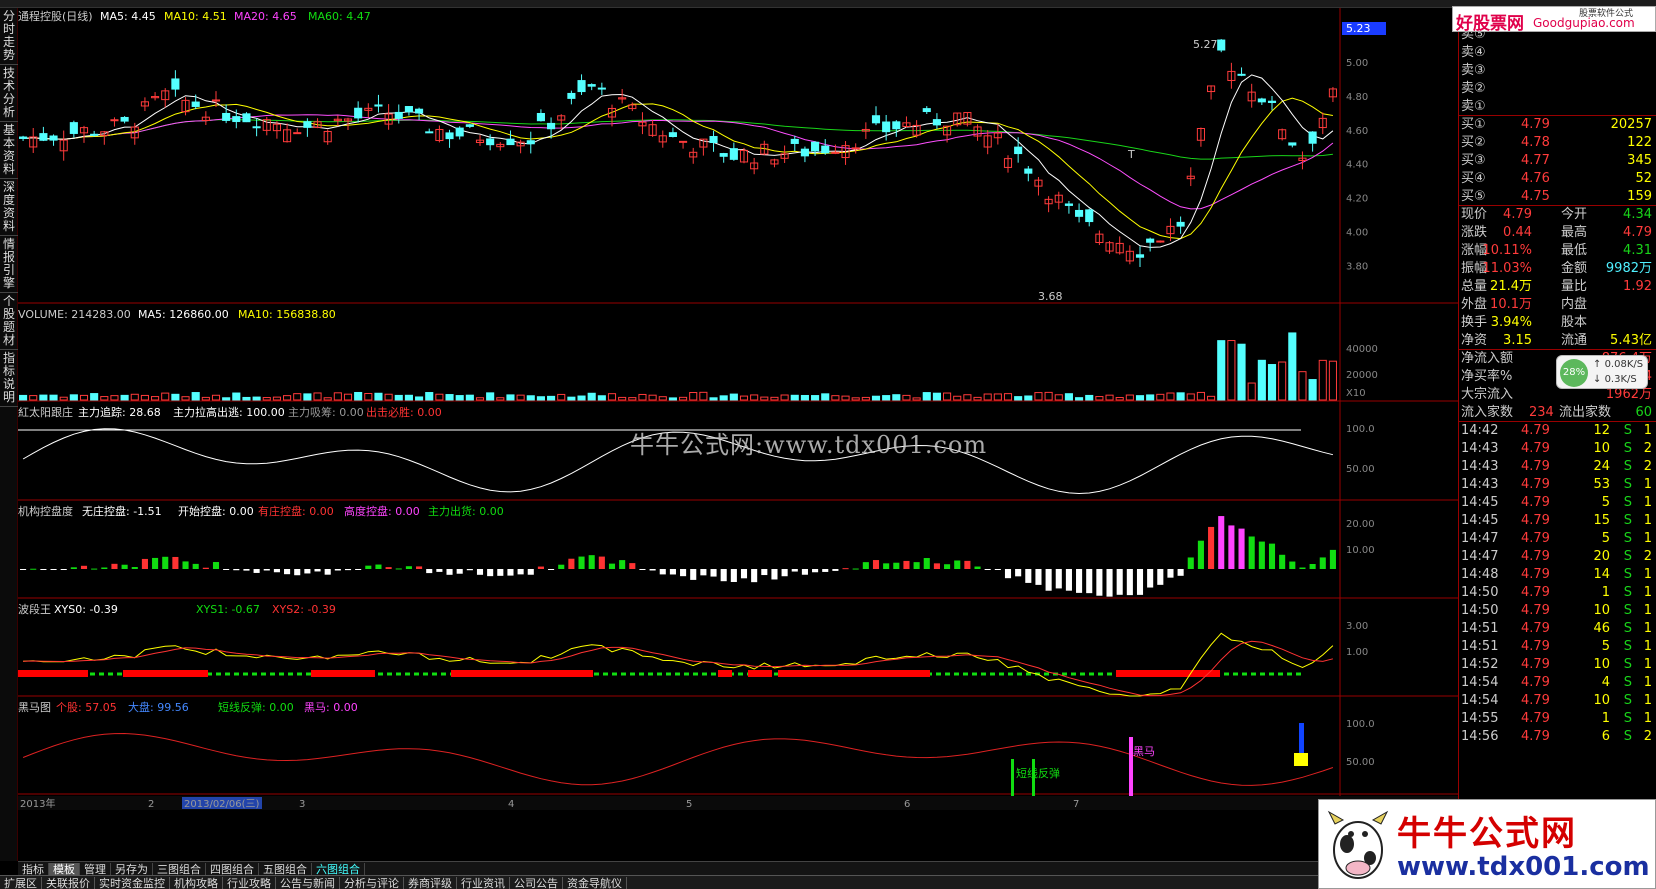 The image size is (1656, 889). Describe the element at coordinates (738, 868) in the screenshot. I see `indicator-tabs: 指标 模板 管理 另存为 三图组合 四图组合 五图组合 六图组合` at that location.